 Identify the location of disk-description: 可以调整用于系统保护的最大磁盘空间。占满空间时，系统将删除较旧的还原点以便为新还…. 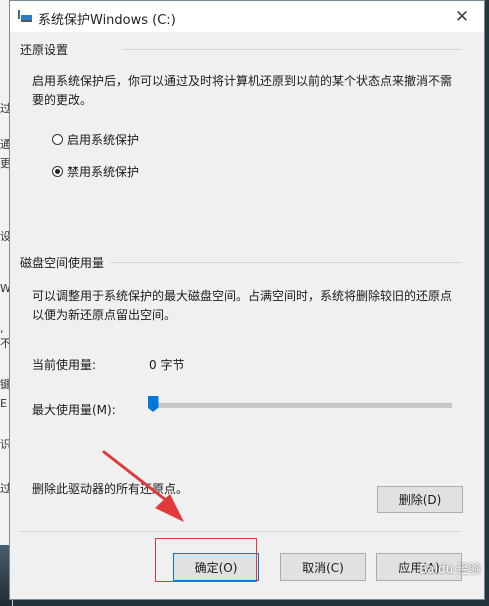
(242, 305).